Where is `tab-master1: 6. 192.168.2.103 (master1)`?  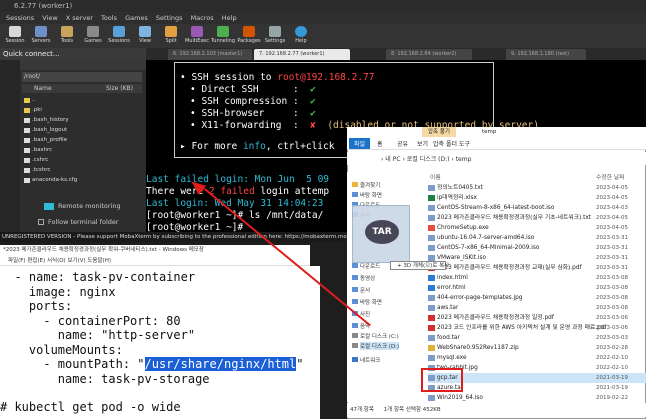
tab-master1: 6. 192.168.2.103 (master1) is located at coordinates (210, 54).